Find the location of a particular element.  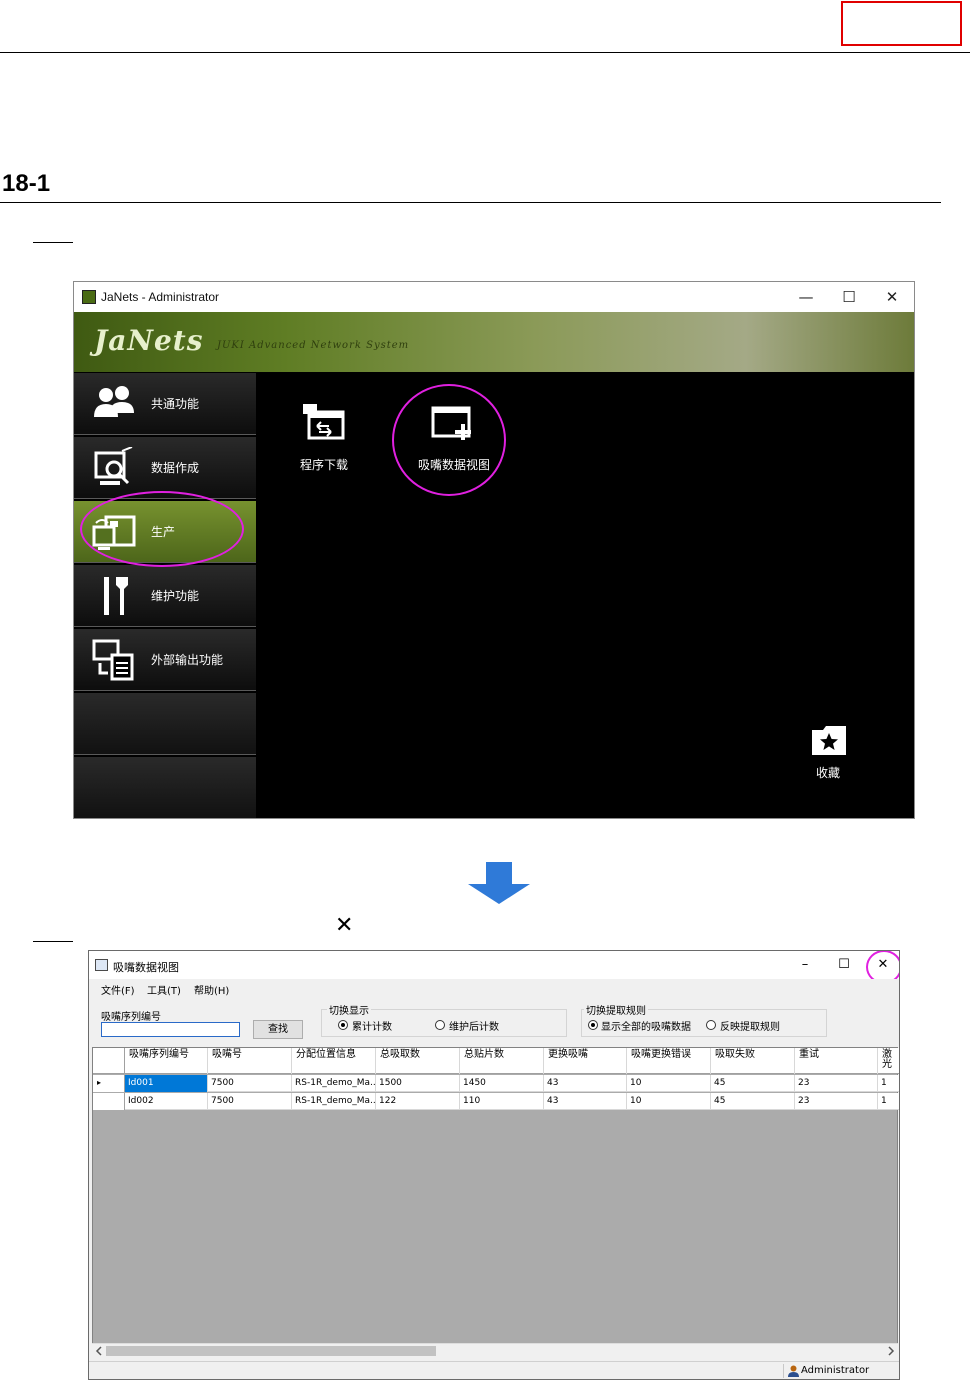

main-item-label: 程序下载 is located at coordinates (323, 465).